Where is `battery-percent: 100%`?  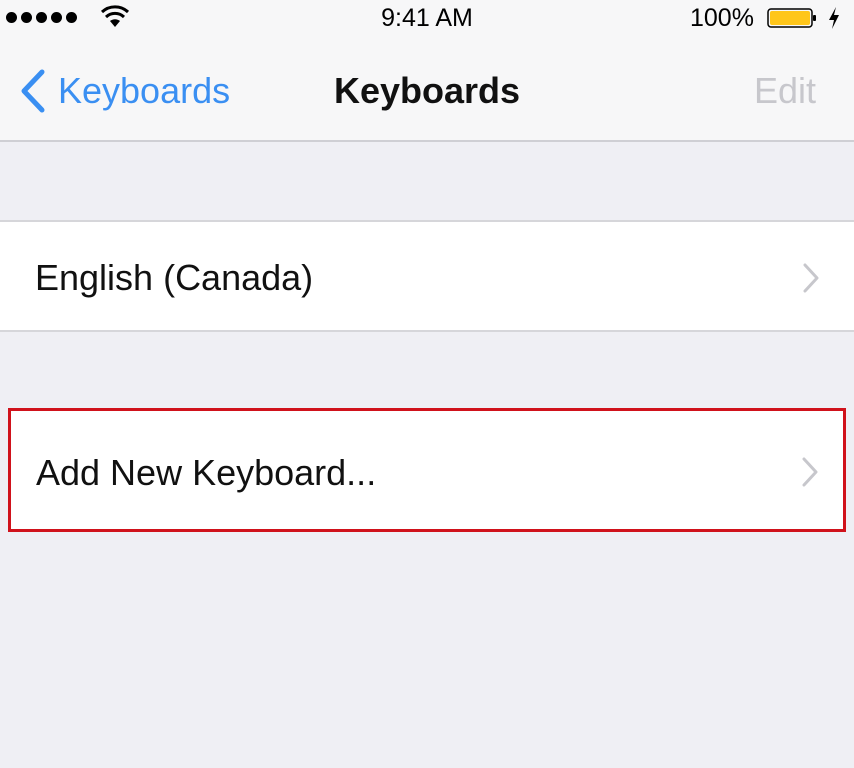
battery-percent: 100% is located at coordinates (722, 18).